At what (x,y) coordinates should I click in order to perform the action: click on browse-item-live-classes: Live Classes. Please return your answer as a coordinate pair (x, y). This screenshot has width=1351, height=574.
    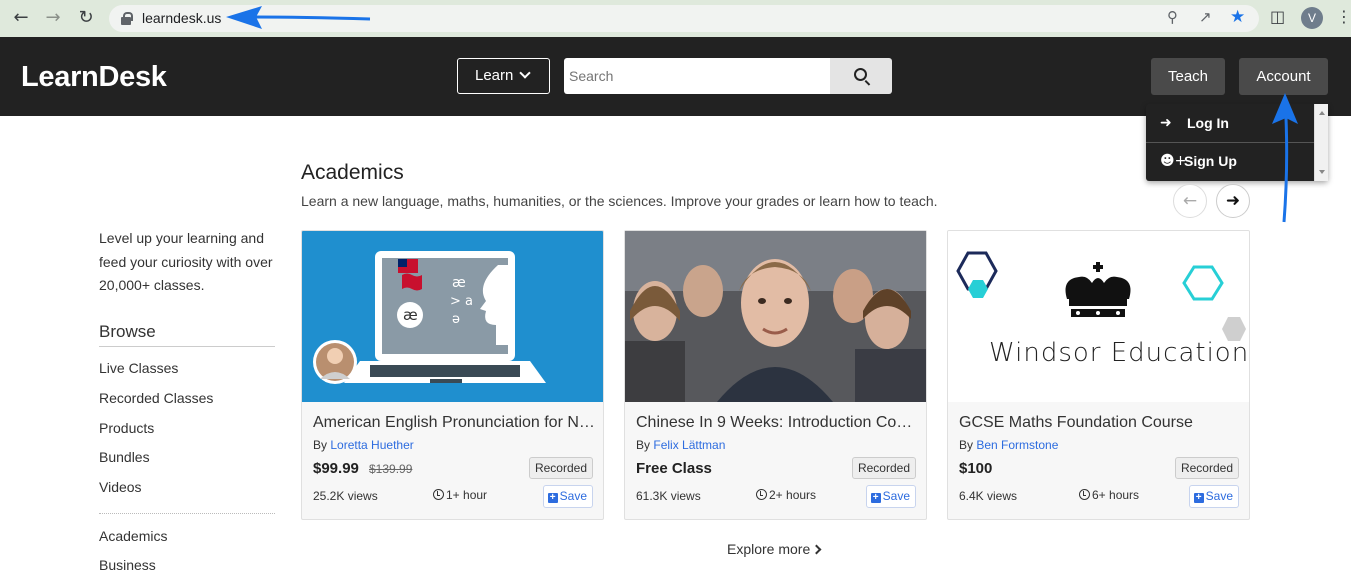
    Looking at the image, I should click on (138, 368).